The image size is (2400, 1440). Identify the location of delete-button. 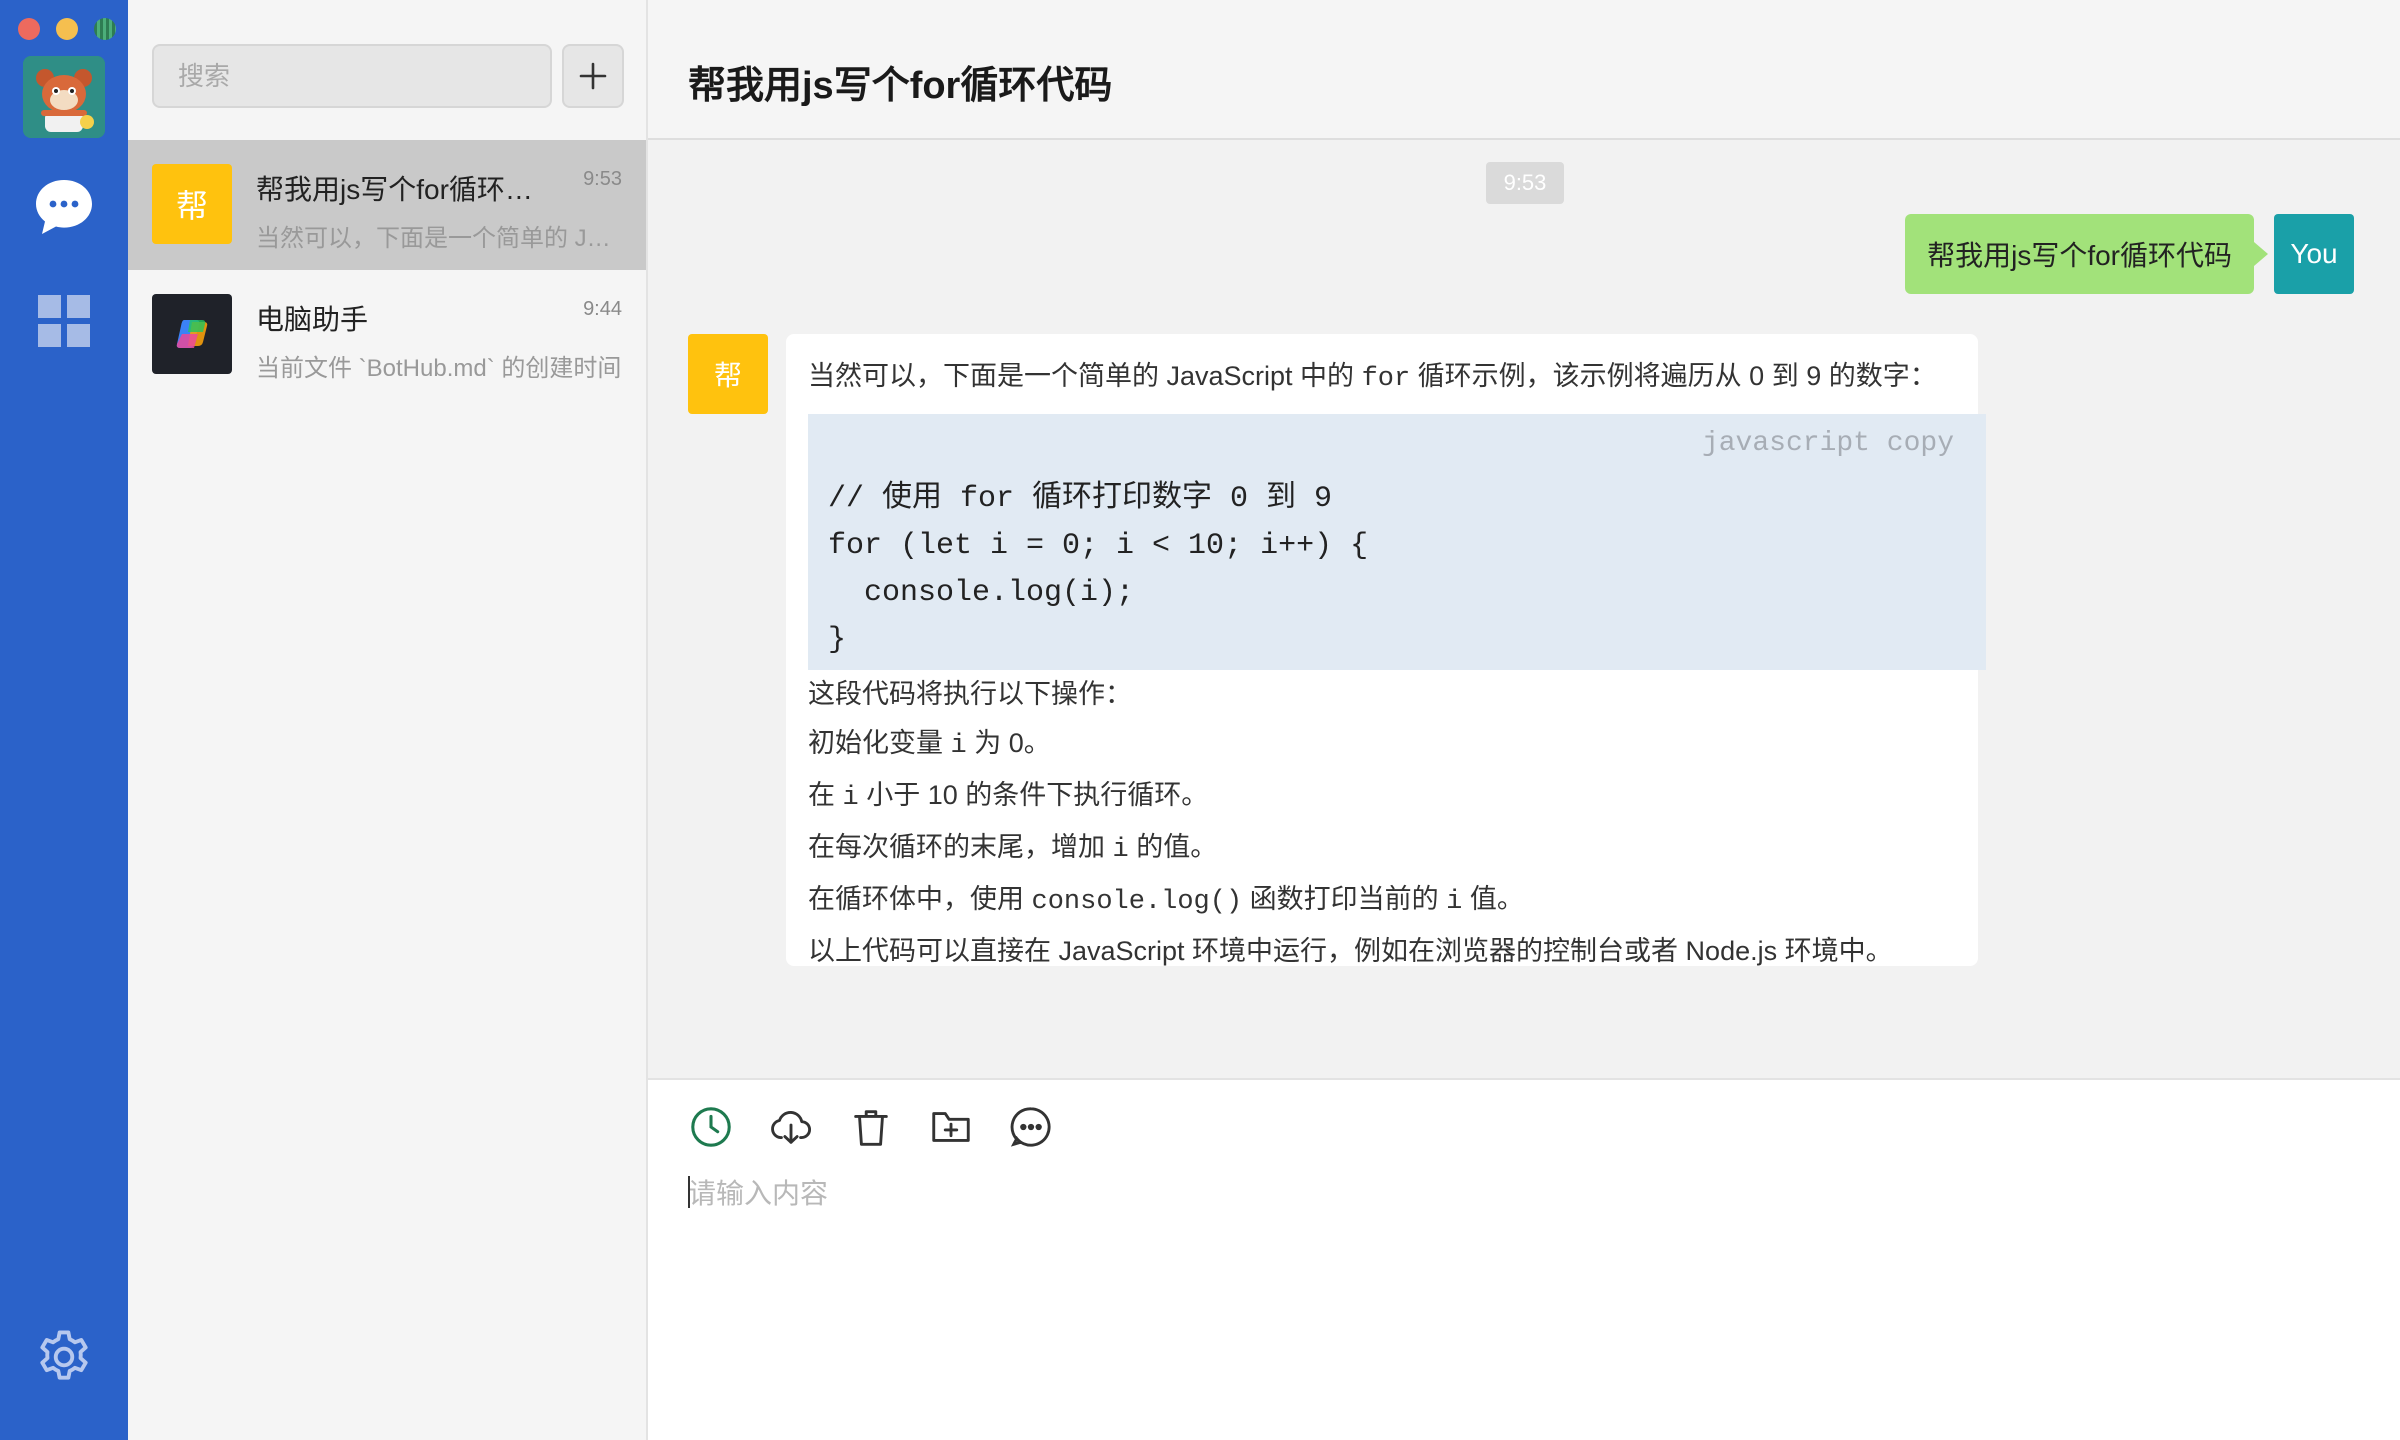
(871, 1127).